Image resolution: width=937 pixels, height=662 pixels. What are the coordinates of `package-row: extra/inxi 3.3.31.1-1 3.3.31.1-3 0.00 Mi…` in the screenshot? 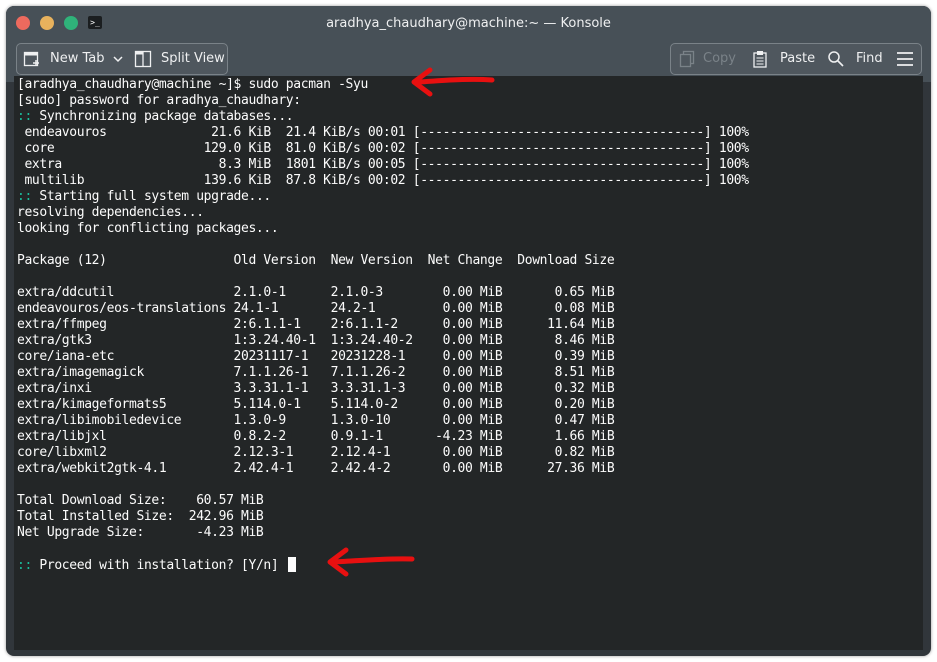 It's located at (316, 388).